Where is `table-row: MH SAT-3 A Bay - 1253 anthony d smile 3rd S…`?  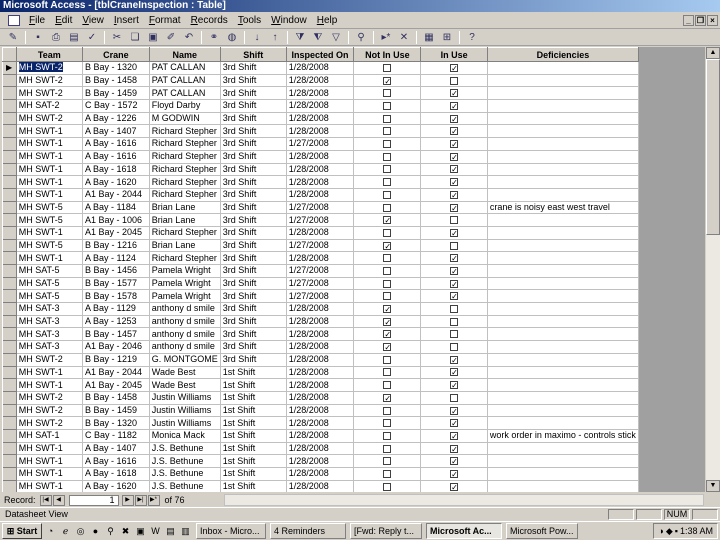
table-row: MH SAT-3 A Bay - 1253 anthony d smile 3rd S… is located at coordinates (320, 322).